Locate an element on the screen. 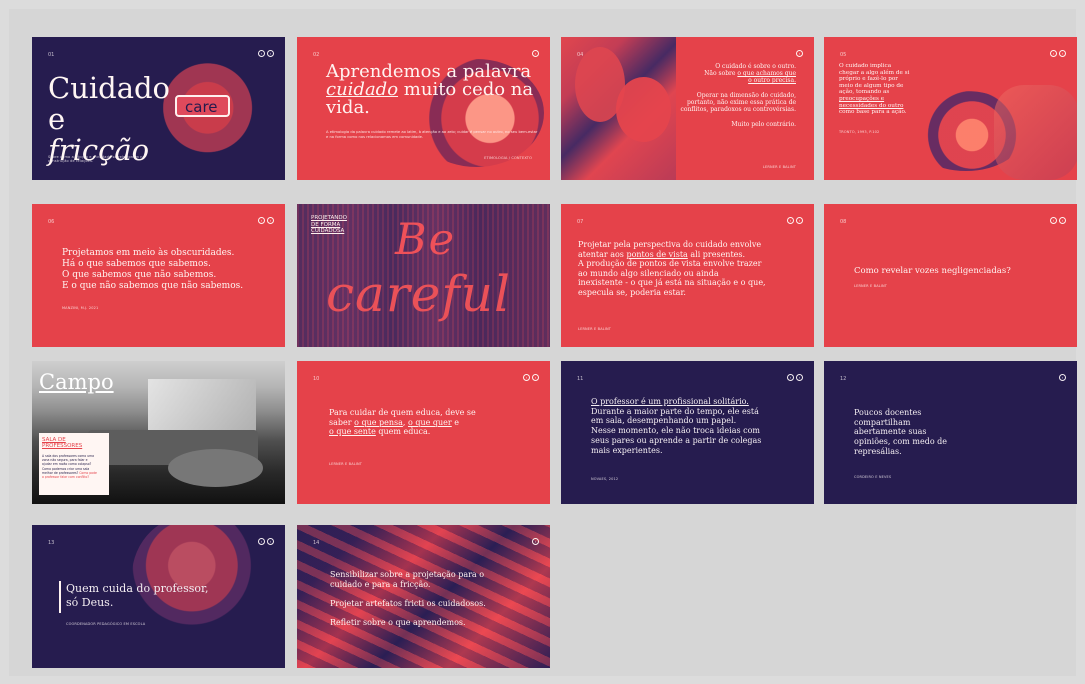 The width and height of the screenshot is (1085, 684). line-2: compartilham is located at coordinates (882, 422).